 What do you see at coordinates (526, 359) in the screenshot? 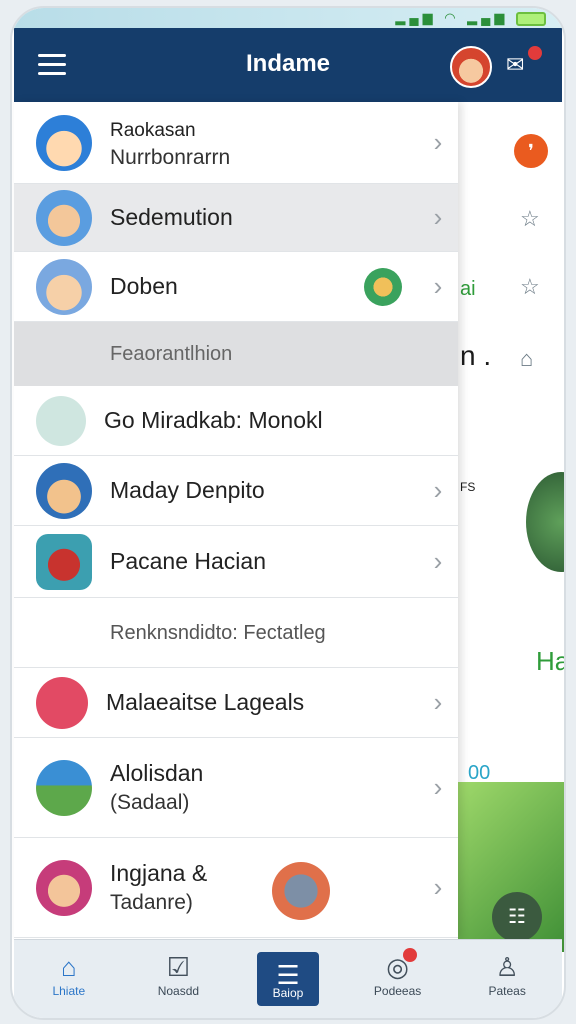
I see `camera-icon: ⌂` at bounding box center [526, 359].